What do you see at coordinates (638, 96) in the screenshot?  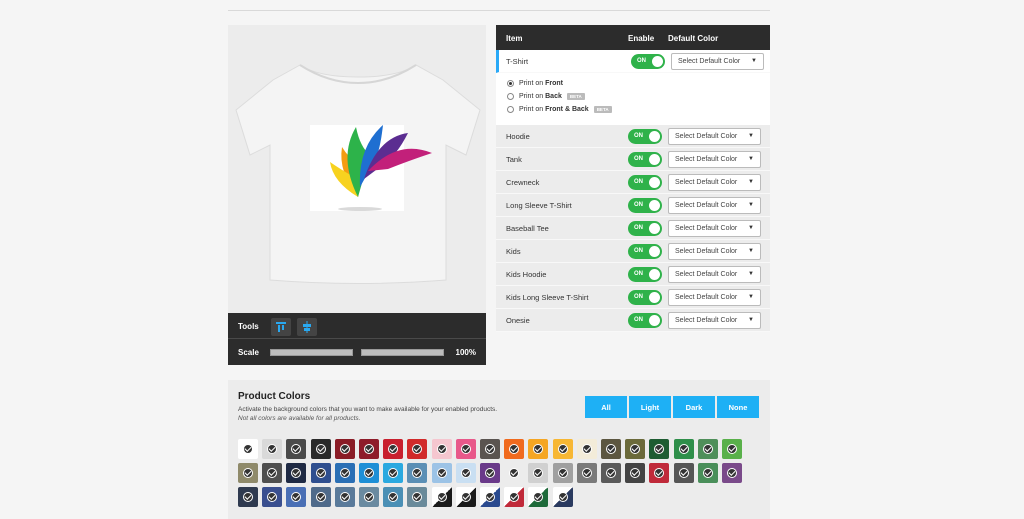 I see `print-option: Print on Back BETA` at bounding box center [638, 96].